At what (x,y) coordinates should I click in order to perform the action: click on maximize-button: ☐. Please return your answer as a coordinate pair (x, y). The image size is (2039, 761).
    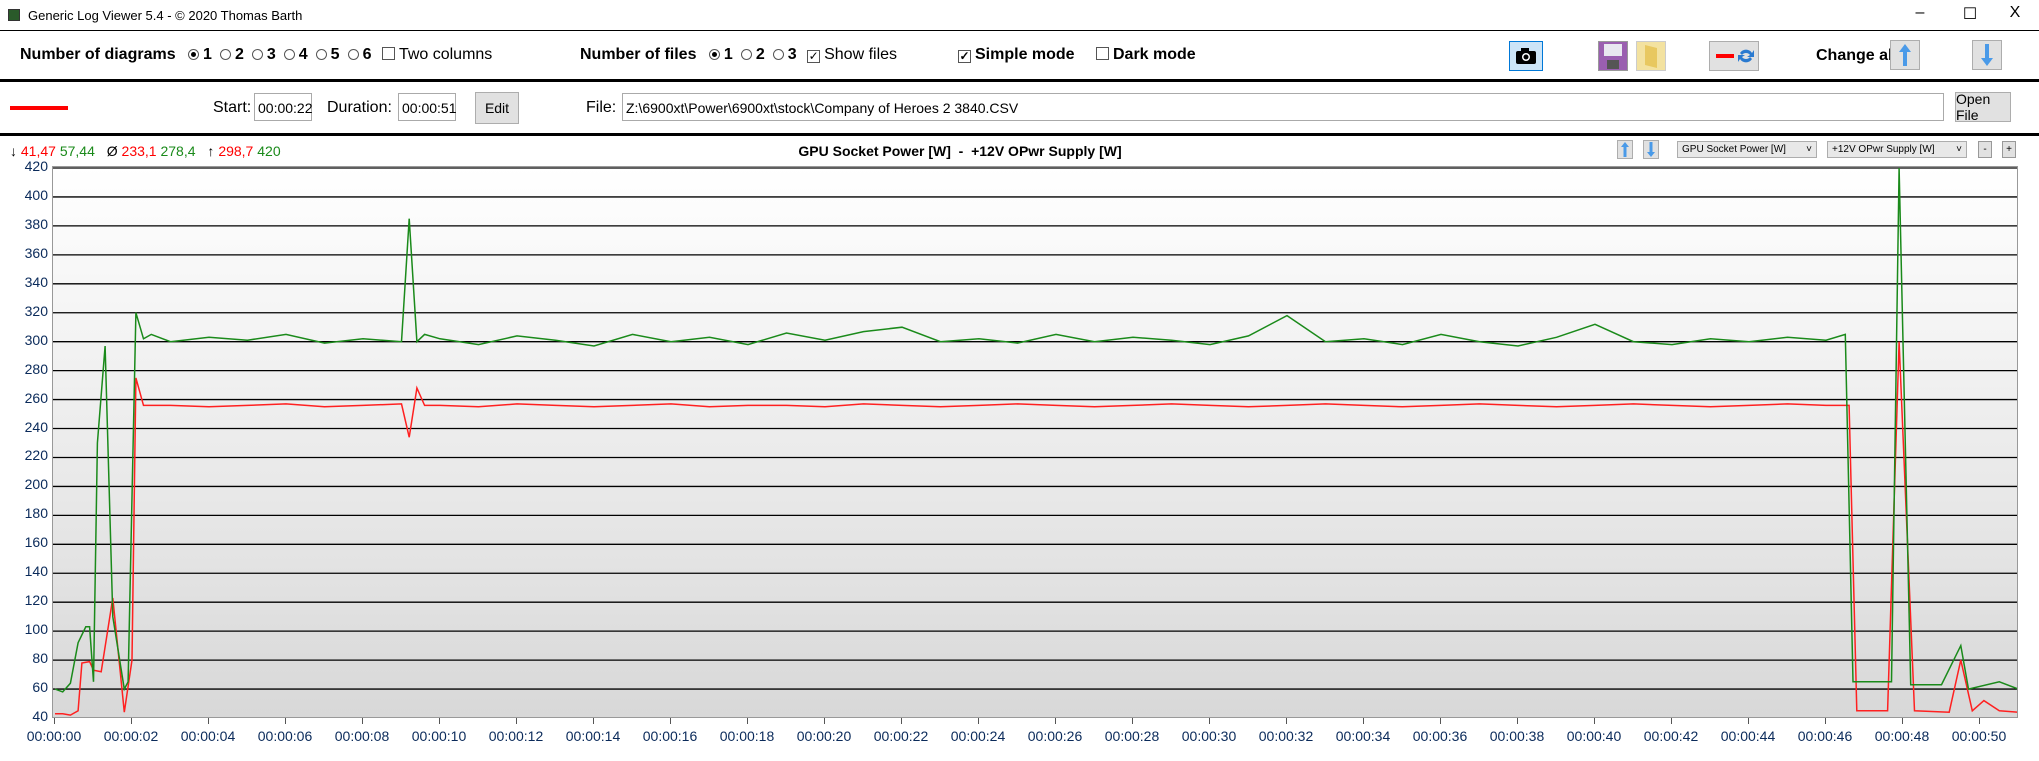
    Looking at the image, I should click on (1970, 15).